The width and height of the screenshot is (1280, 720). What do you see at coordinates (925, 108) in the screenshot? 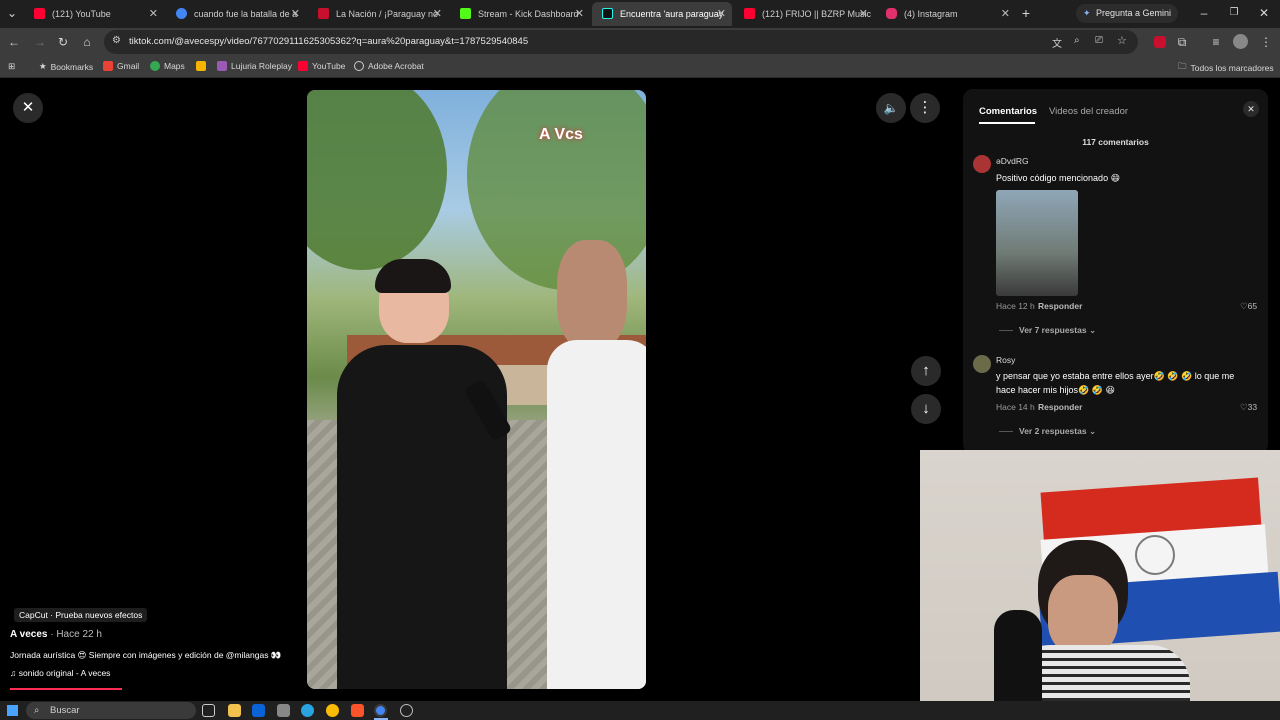
I see `more-options-icon: ⋮` at bounding box center [925, 108].